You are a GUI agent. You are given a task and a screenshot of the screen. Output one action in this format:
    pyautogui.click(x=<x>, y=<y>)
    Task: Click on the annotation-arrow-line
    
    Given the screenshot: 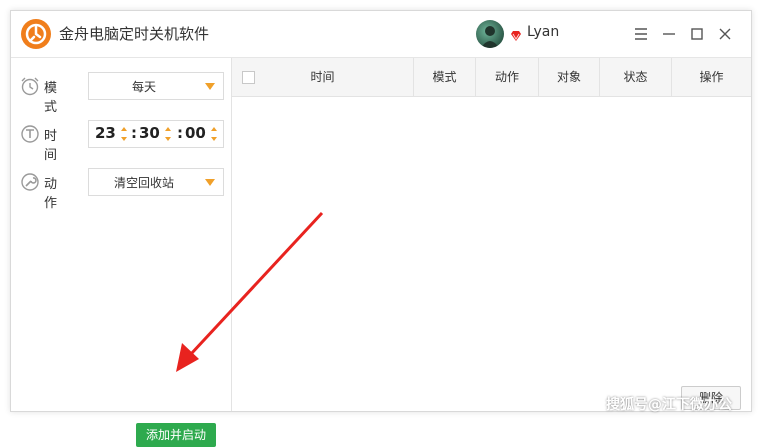 What is the action you would take?
    pyautogui.click(x=256, y=283)
    